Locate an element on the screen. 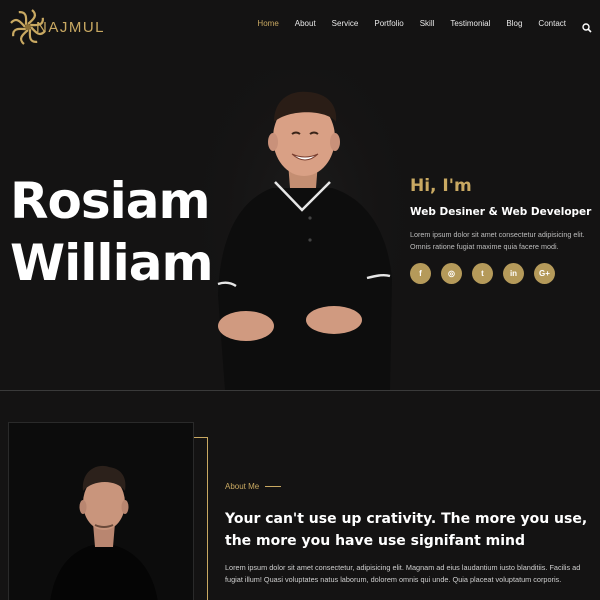 The image size is (600, 600). linkedin-icon: in is located at coordinates (513, 273).